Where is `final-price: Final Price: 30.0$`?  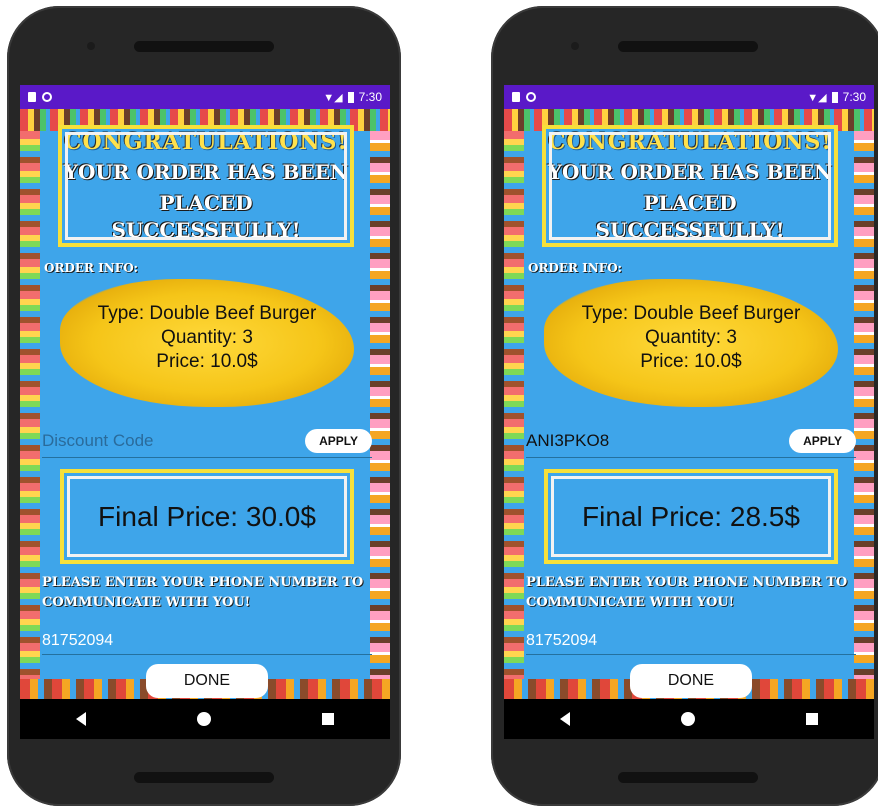
final-price: Final Price: 30.0$ is located at coordinates (207, 516).